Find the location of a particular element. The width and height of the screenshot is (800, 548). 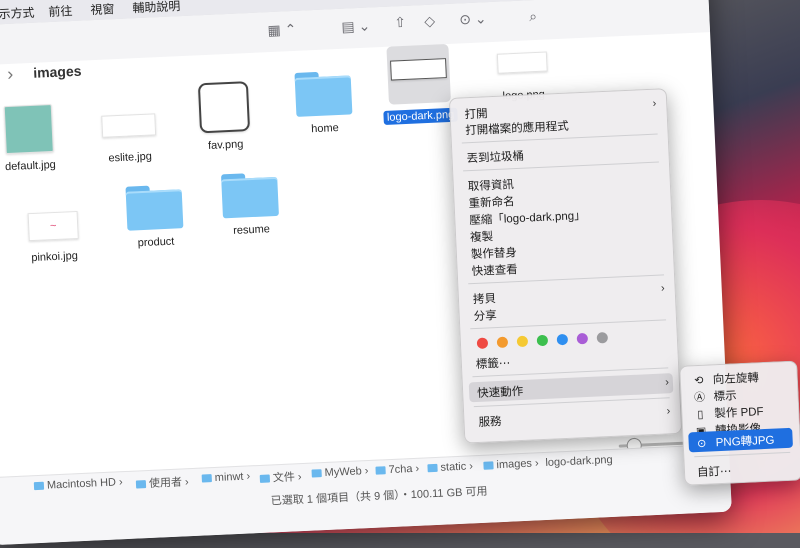

submenu-rotate-left: ⟲ 向左旋轉 is located at coordinates (725, 378).